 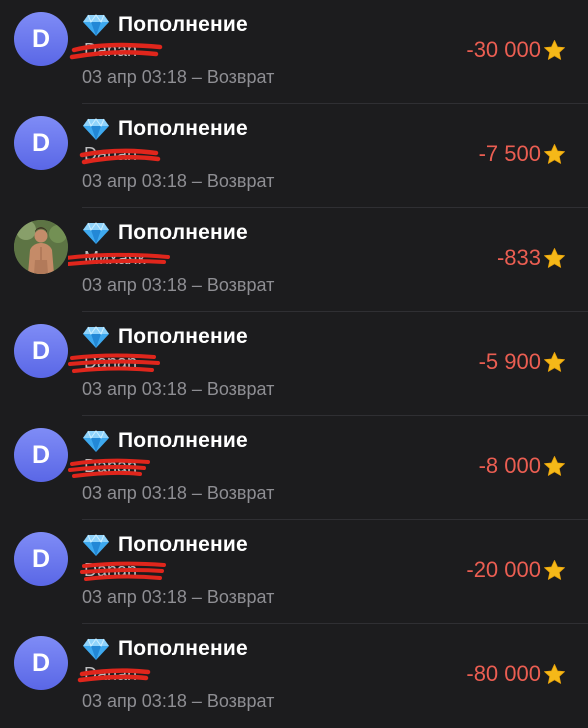 I want to click on amount-value: -30 000, so click(x=503, y=49).